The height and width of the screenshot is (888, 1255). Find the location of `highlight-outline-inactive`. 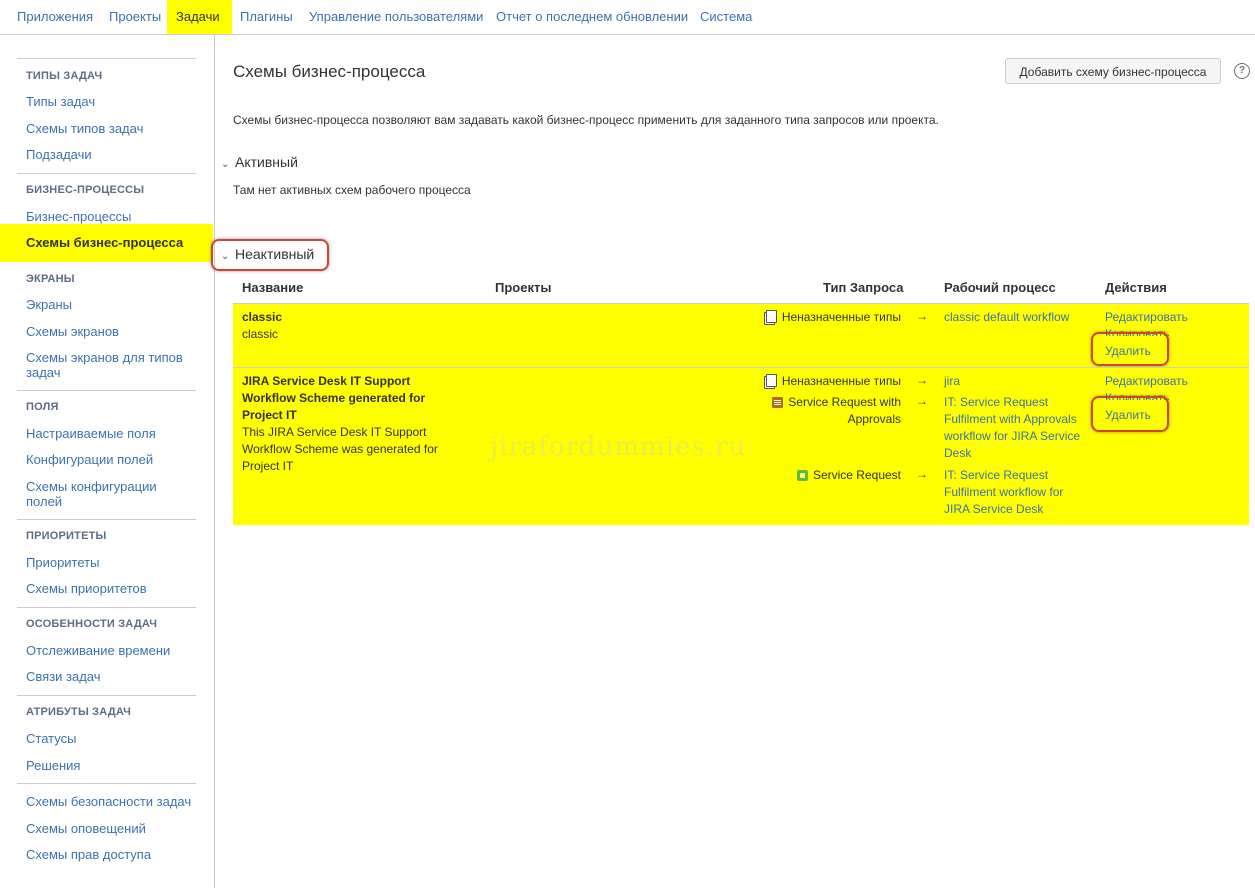

highlight-outline-inactive is located at coordinates (270, 255).